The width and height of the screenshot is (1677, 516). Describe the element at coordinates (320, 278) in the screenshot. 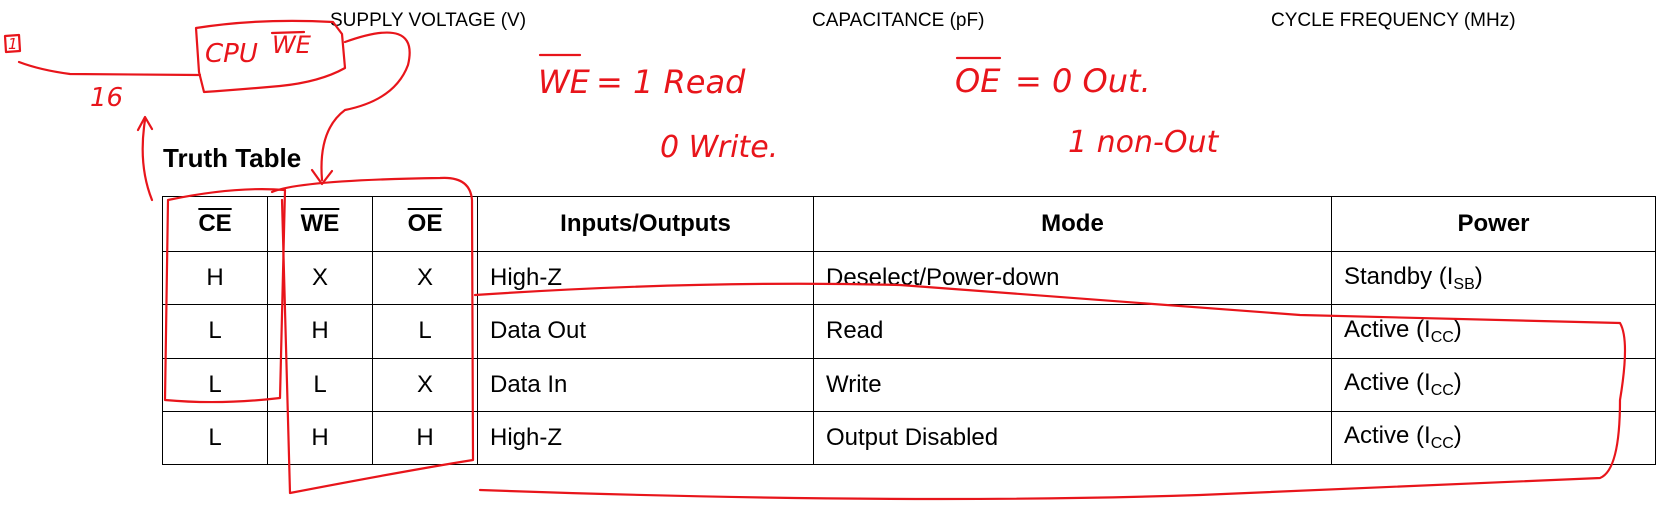

I see `cell-we: X` at that location.